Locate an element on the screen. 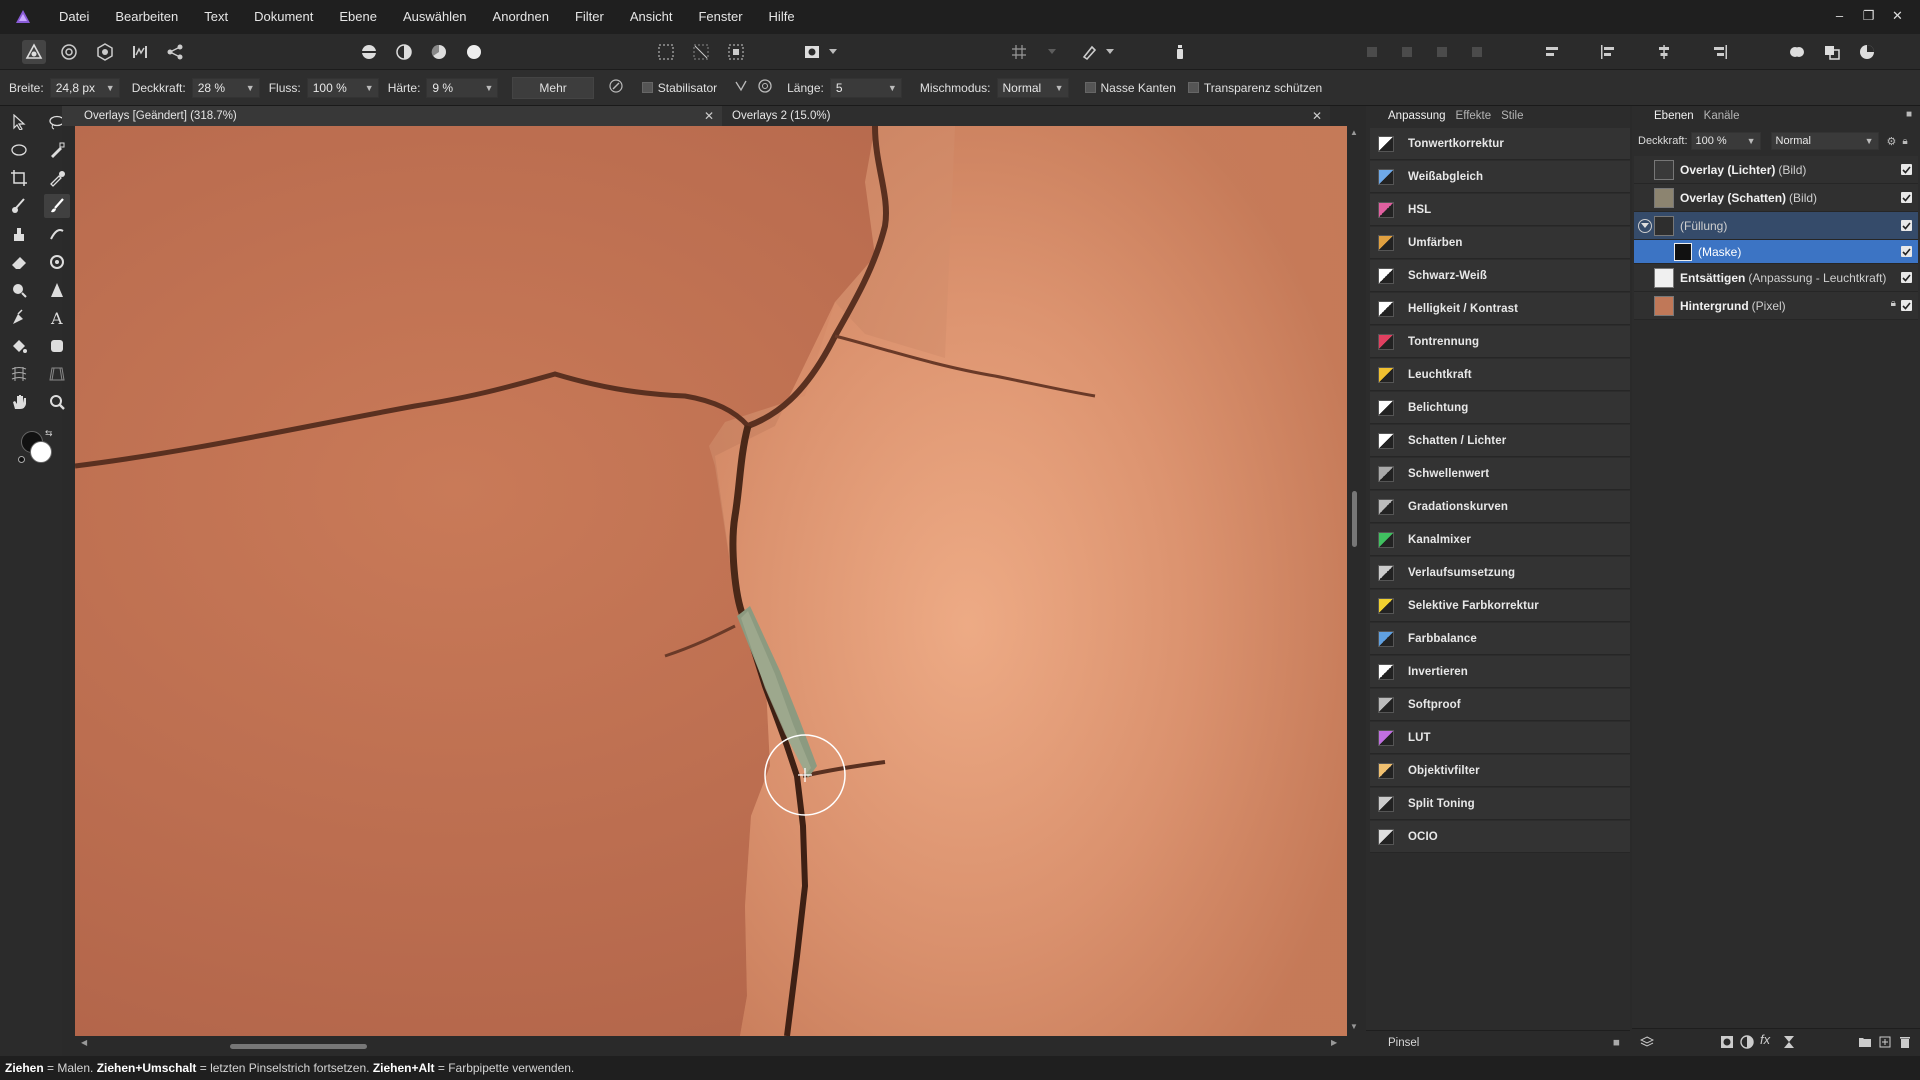 The image size is (1920, 1080). opacity-field: 28 % ▼ is located at coordinates (225, 87).